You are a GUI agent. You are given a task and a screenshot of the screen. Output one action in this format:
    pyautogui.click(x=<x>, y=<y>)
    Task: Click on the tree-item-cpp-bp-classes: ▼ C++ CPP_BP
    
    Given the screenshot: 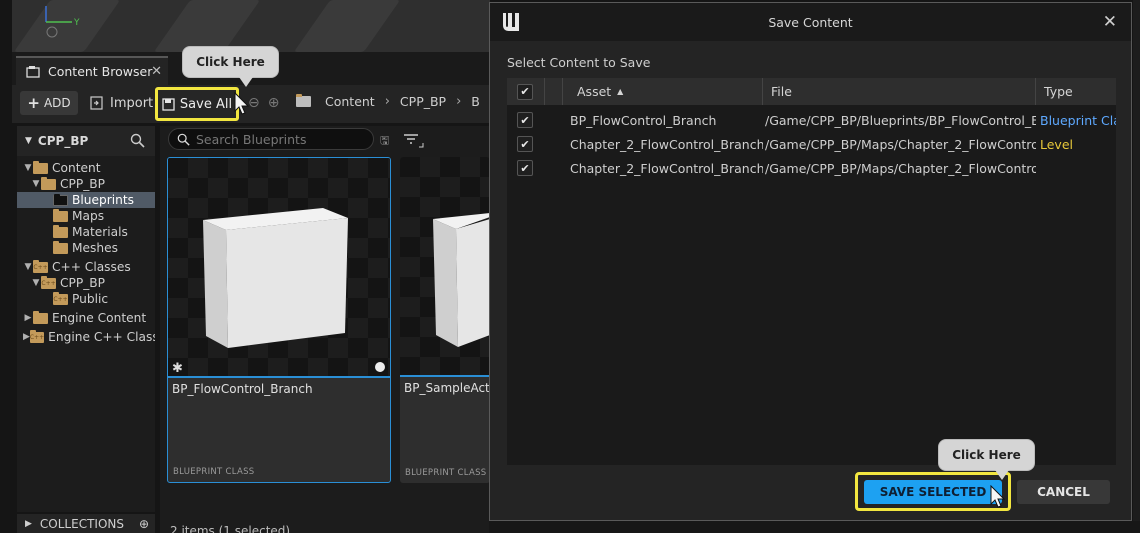 What is the action you would take?
    pyautogui.click(x=86, y=283)
    